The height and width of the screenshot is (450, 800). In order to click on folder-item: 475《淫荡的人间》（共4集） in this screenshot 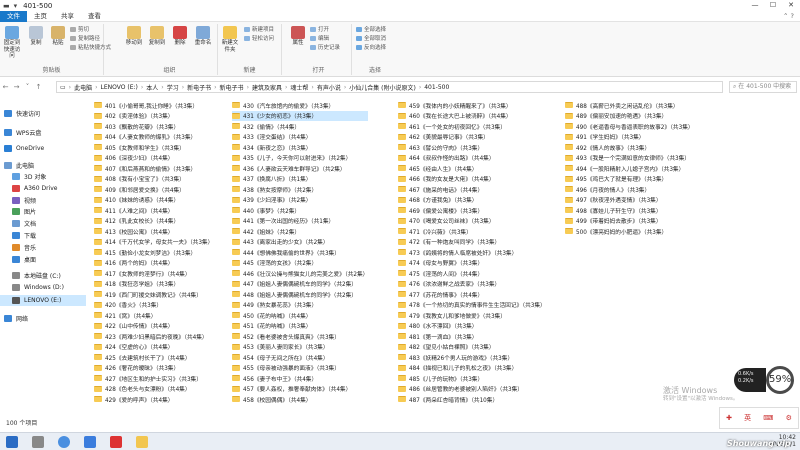, I will do `click(472, 273)`.